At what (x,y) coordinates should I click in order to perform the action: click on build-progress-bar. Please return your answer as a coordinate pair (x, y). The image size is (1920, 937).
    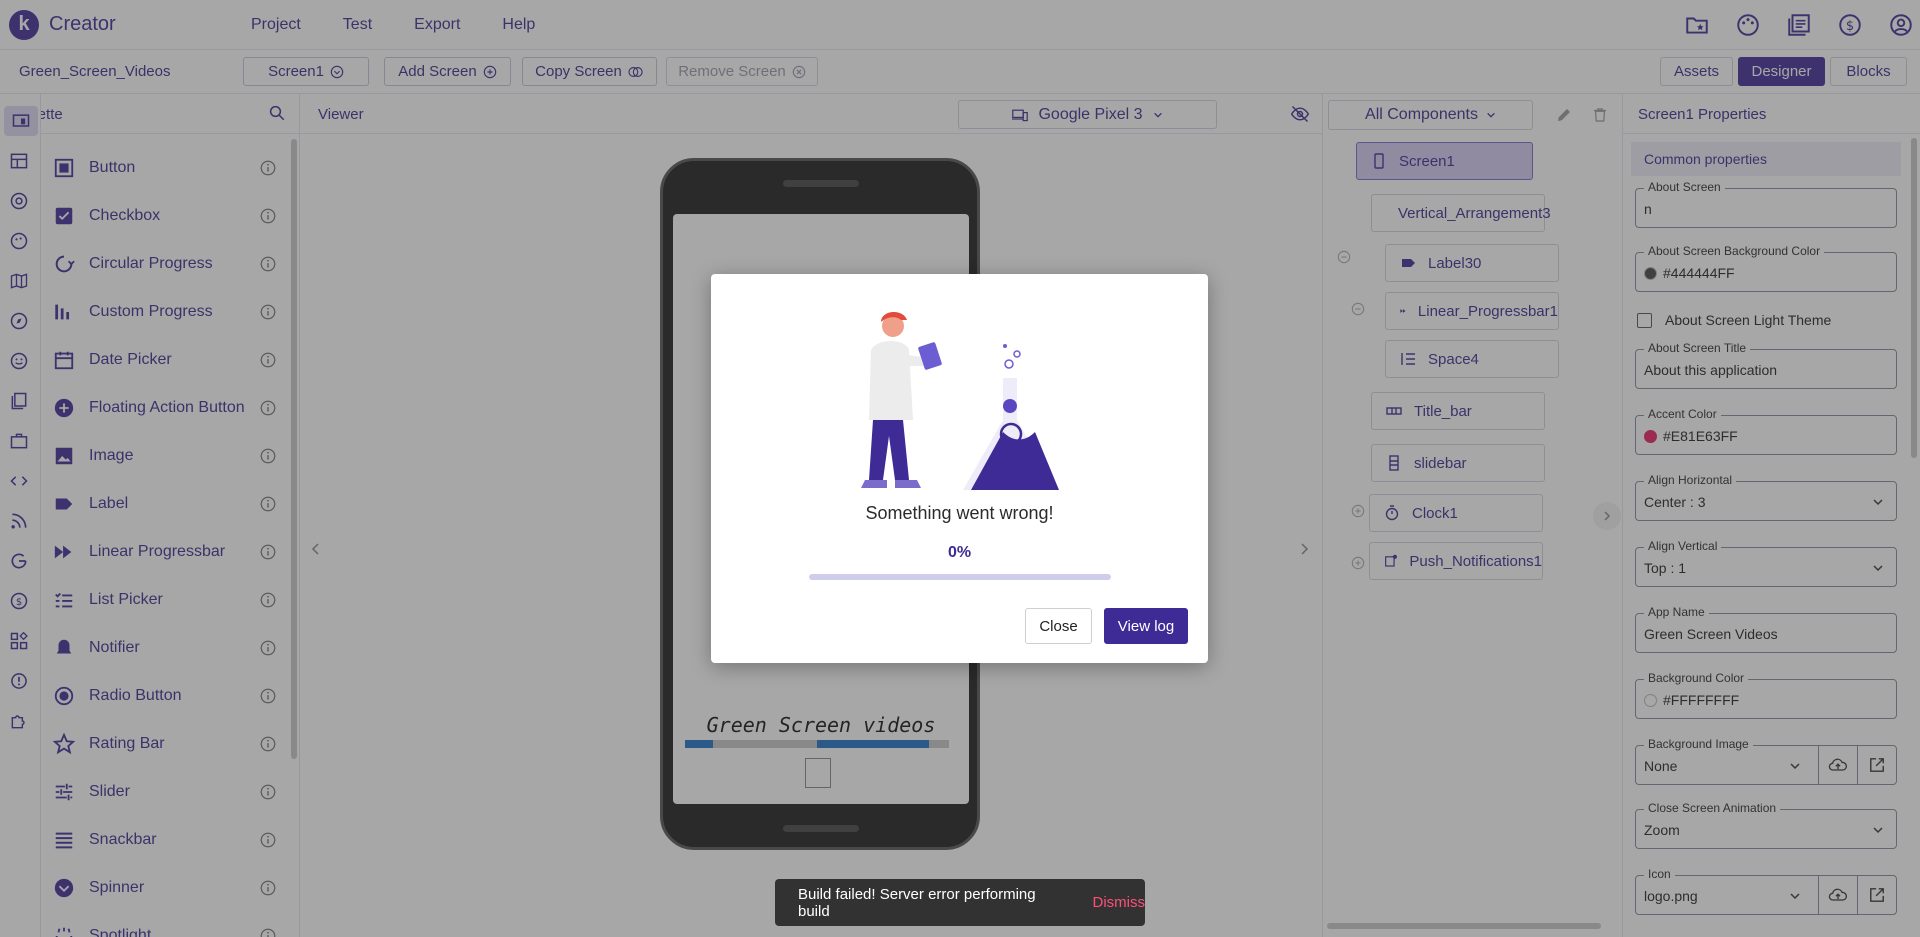
    Looking at the image, I should click on (960, 577).